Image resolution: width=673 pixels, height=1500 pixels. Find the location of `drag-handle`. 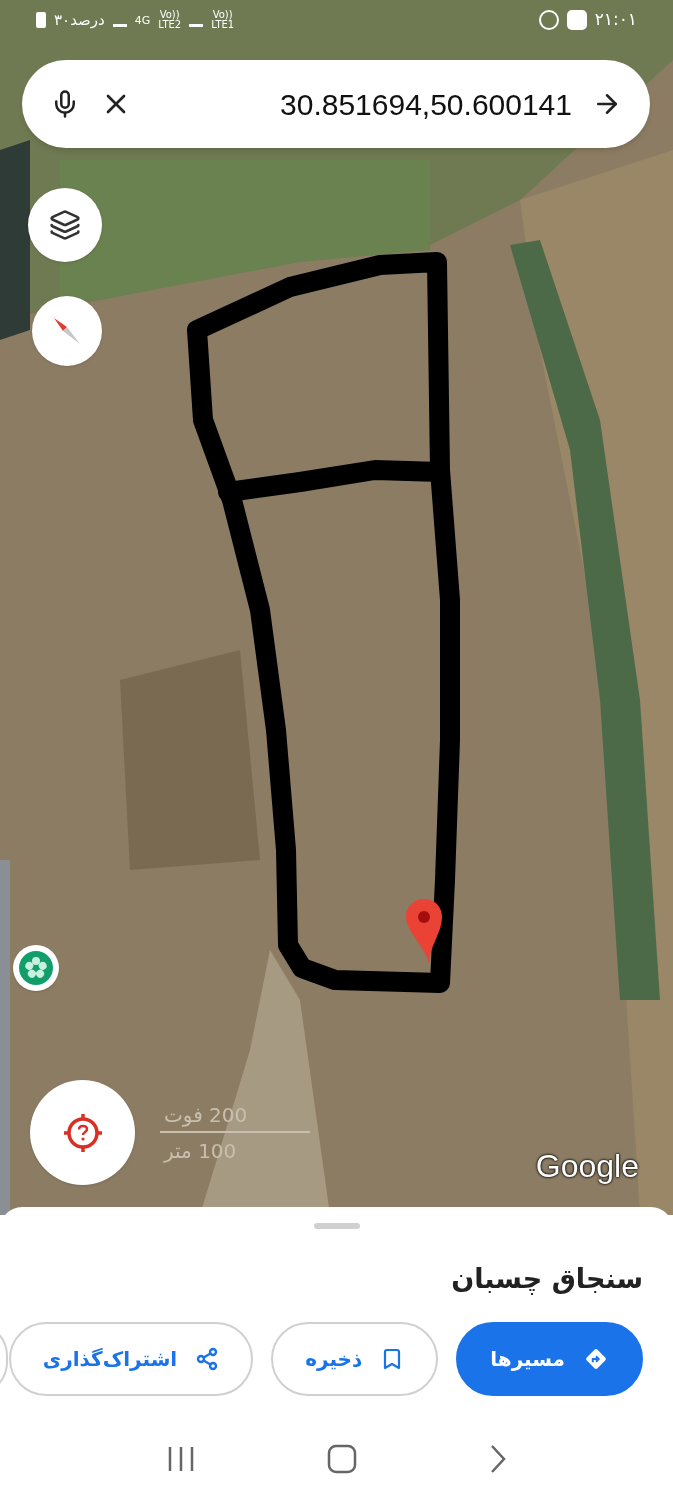

drag-handle is located at coordinates (336, 1226).